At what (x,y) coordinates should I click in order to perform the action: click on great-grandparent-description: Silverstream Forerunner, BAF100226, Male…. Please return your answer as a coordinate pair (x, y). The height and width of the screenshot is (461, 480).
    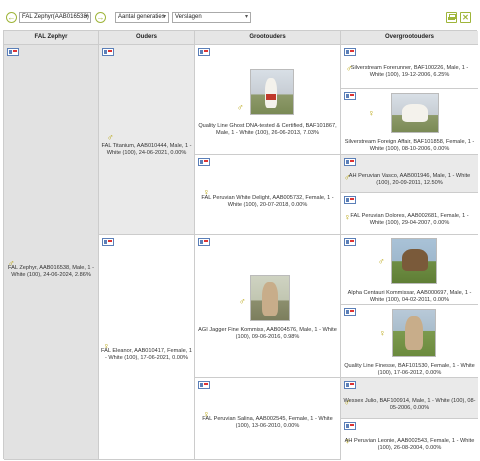
    Looking at the image, I should click on (409, 71).